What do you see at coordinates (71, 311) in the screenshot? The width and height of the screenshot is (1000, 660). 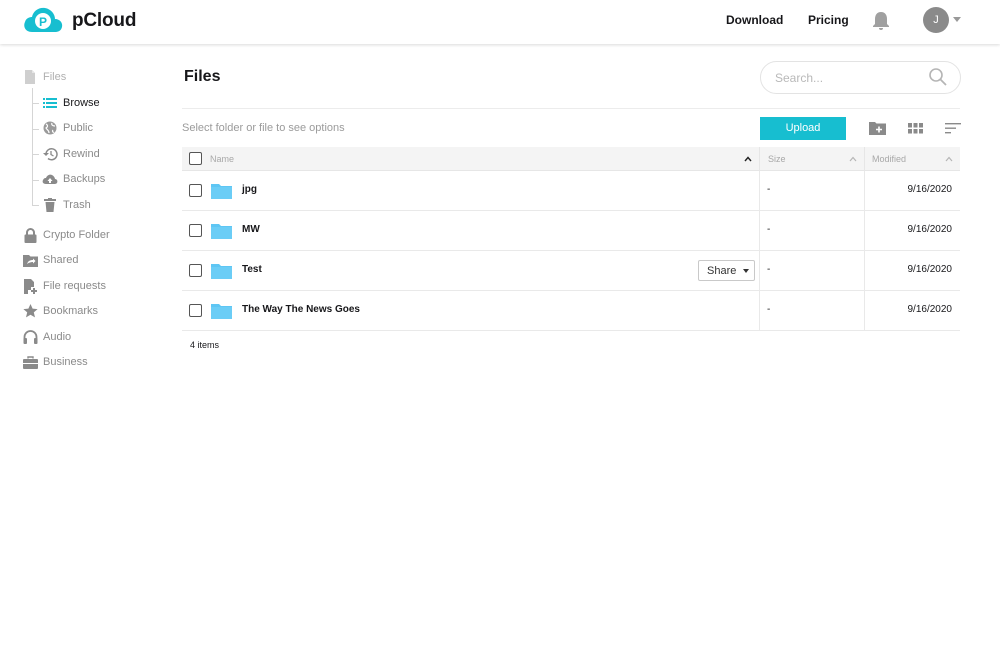 I see `sidebar-item-label: Bookmarks` at bounding box center [71, 311].